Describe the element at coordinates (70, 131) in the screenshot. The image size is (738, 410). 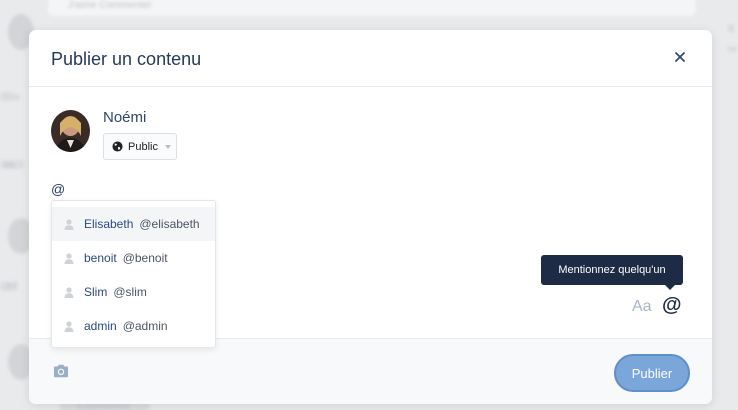
I see `author-avatar` at that location.